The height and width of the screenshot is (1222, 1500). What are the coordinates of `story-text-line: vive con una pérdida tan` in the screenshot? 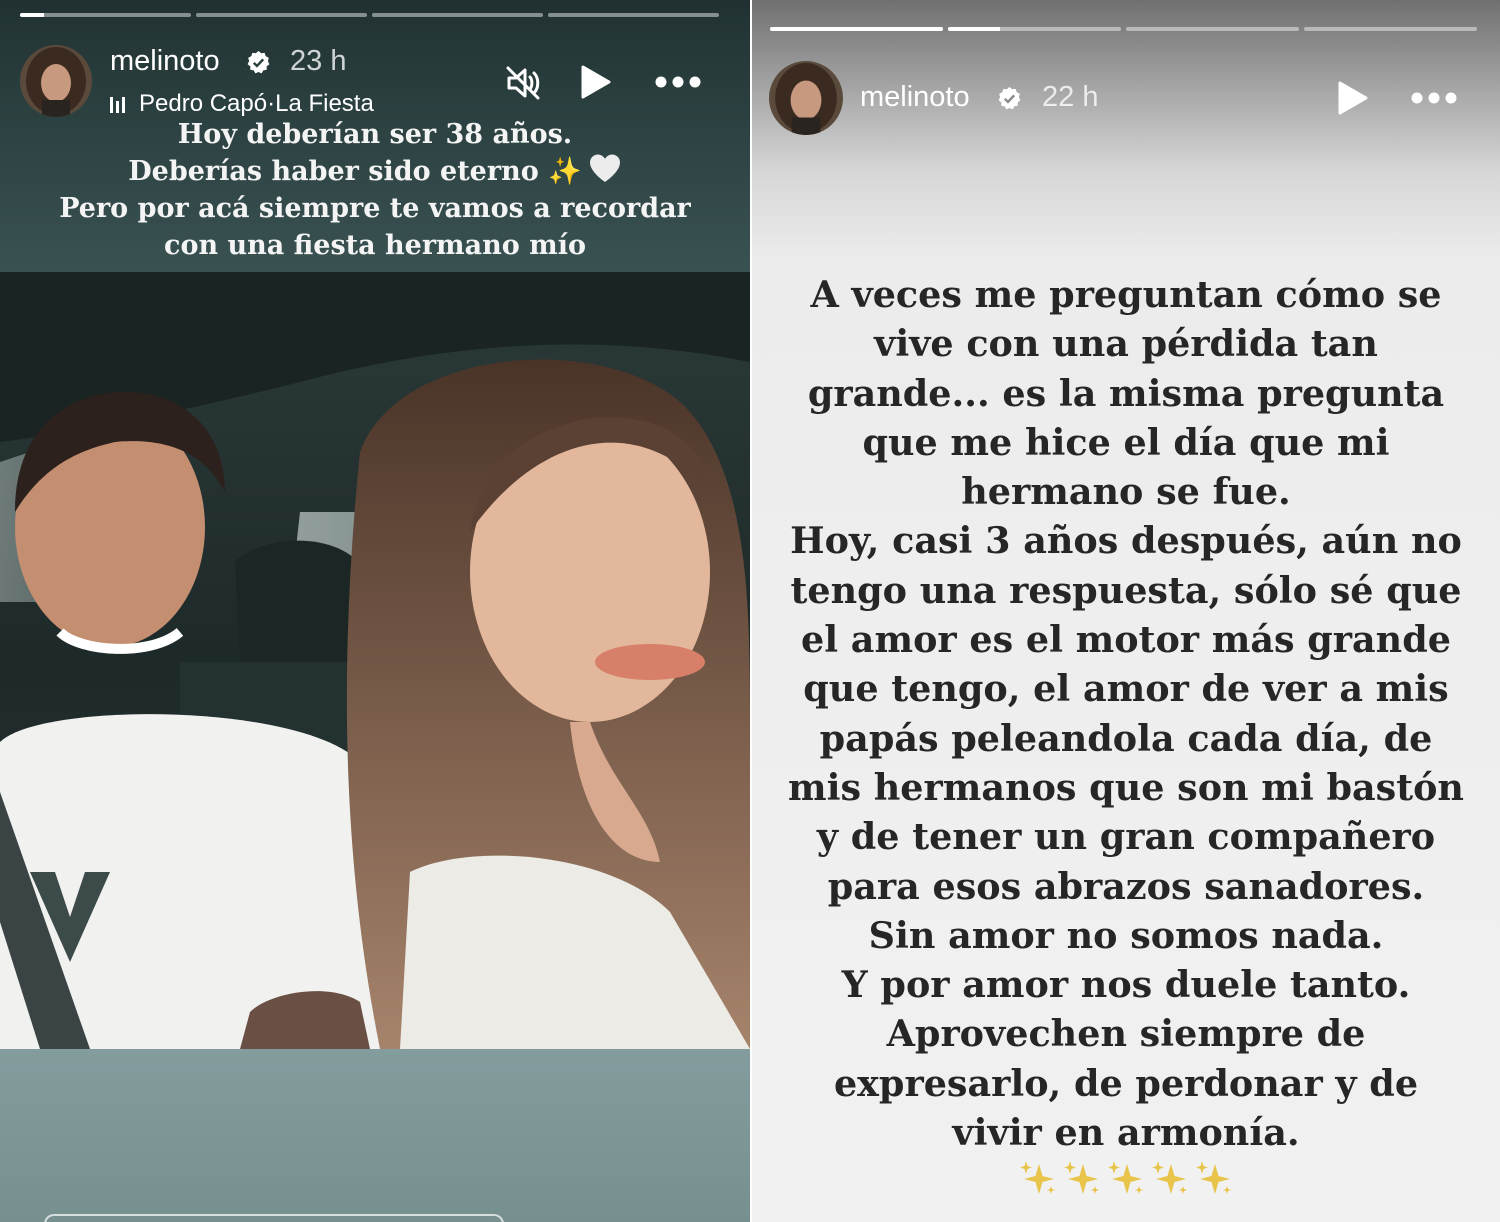 It's located at (1126, 344).